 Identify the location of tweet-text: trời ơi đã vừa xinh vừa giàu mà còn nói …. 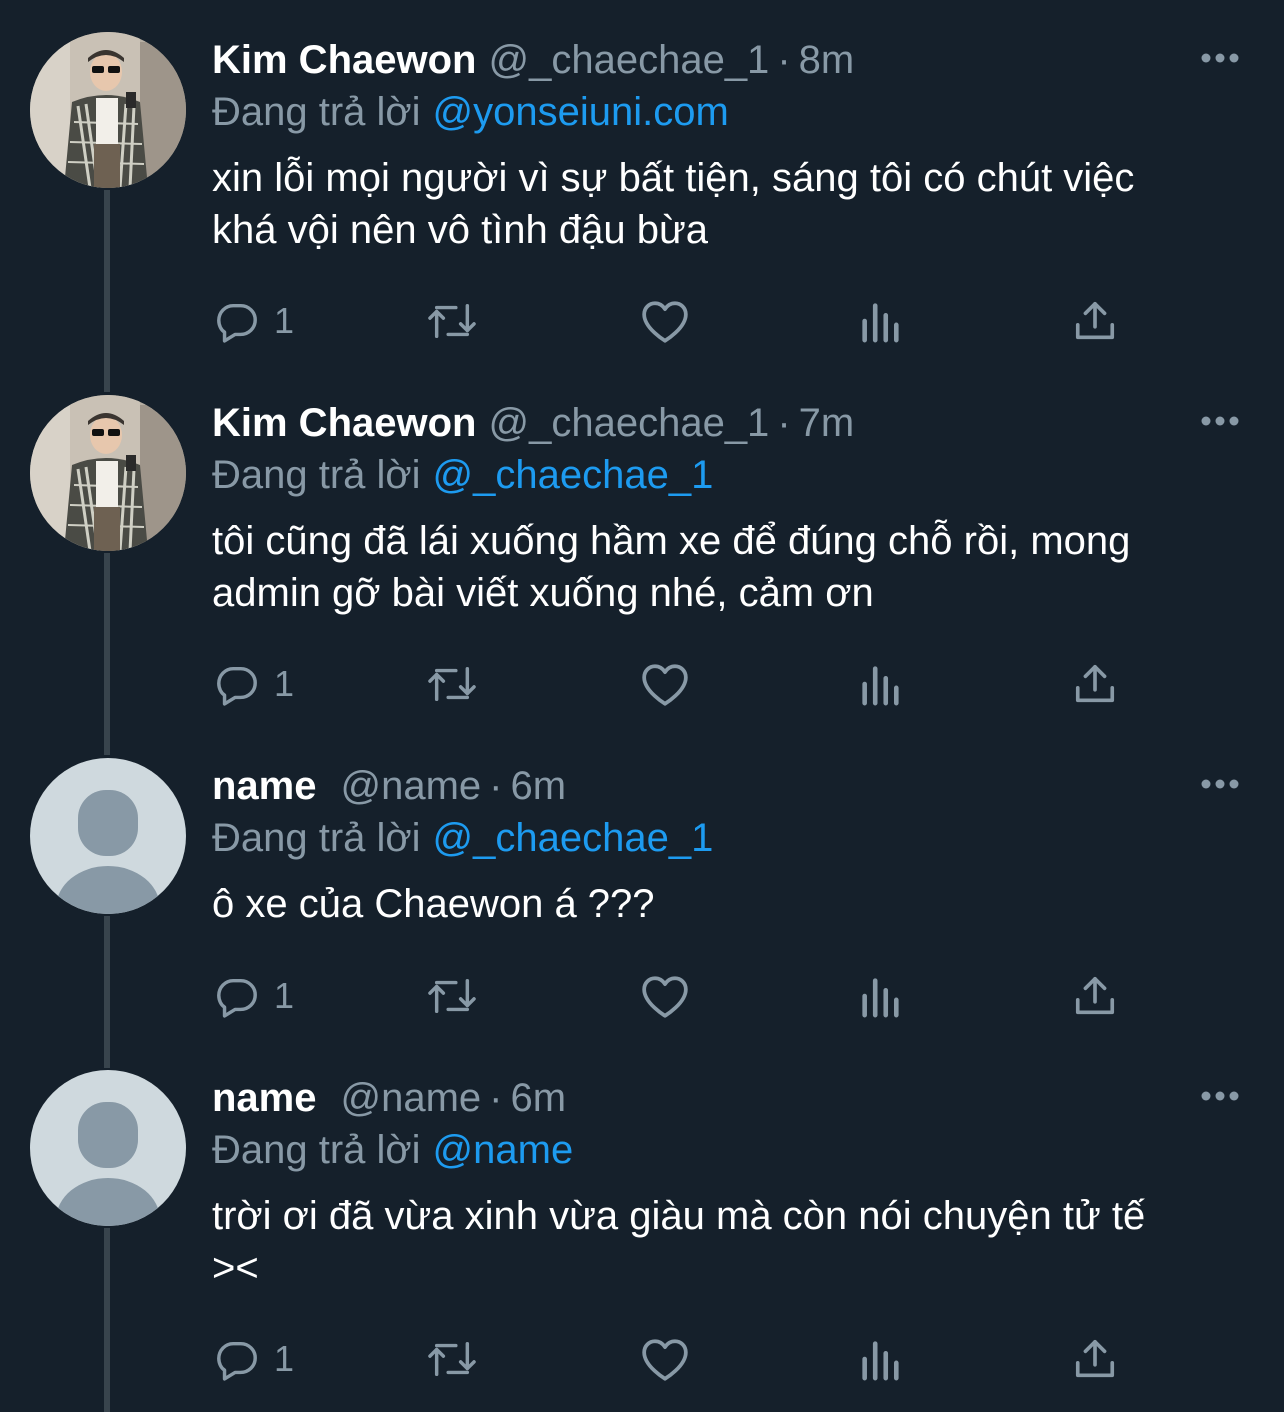
(732, 1242).